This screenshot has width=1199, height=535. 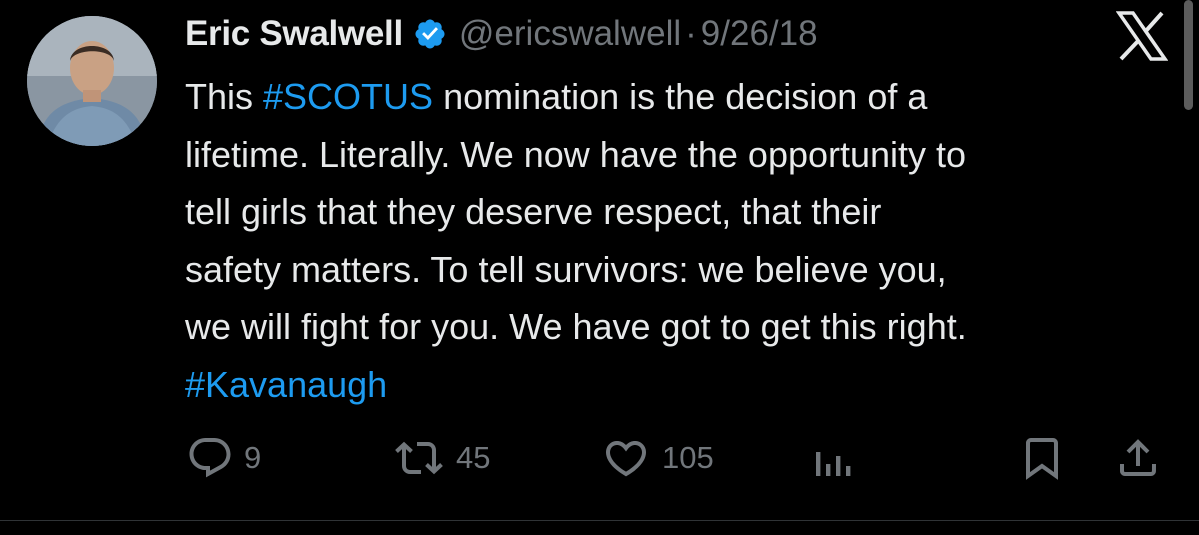 What do you see at coordinates (657, 458) in the screenshot?
I see `like-button: 105` at bounding box center [657, 458].